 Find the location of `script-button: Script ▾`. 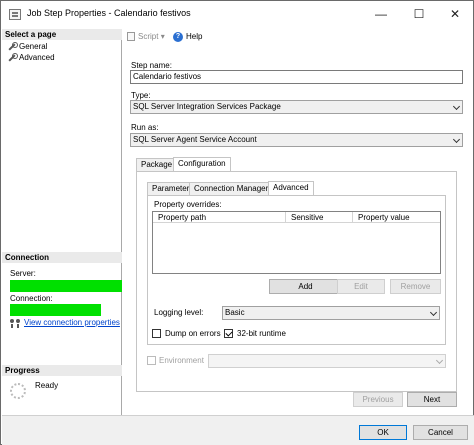

script-button: Script ▾ is located at coordinates (146, 37).